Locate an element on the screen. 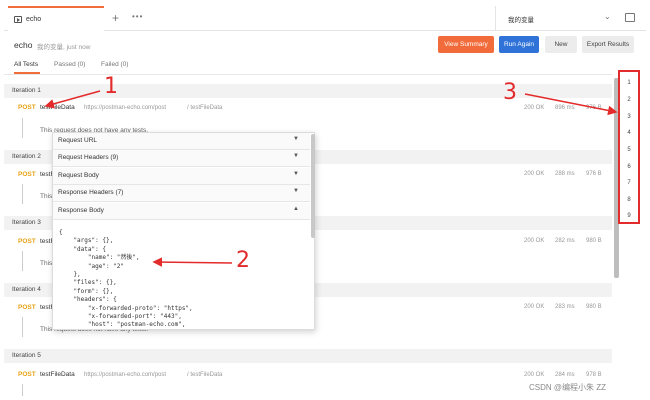  annotation-number-3: 3 is located at coordinates (510, 92).